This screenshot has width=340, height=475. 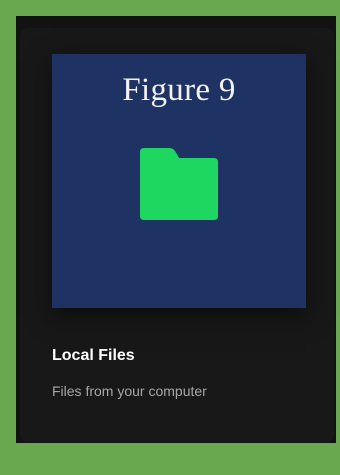 What do you see at coordinates (179, 184) in the screenshot?
I see `folder-icon` at bounding box center [179, 184].